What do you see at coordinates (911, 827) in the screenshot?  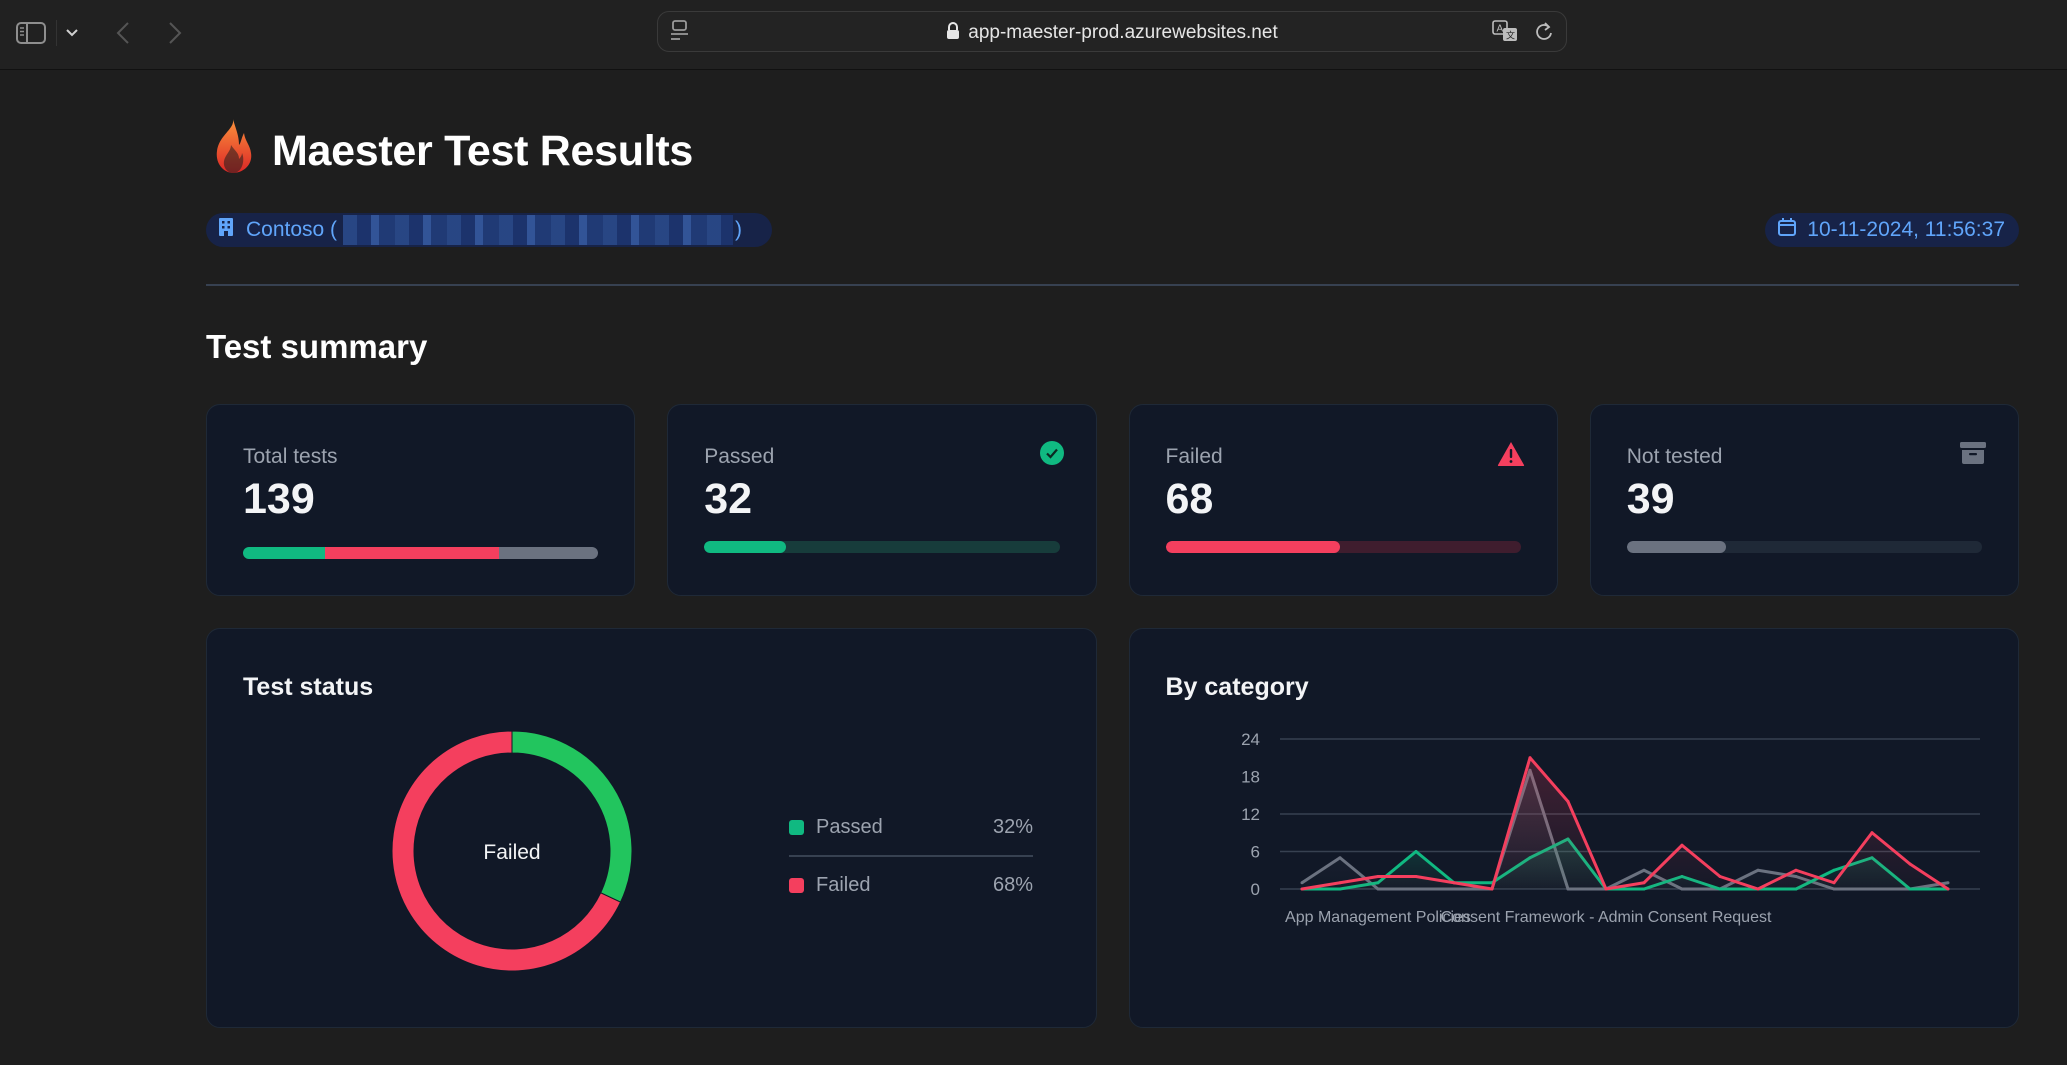 I see `legend-item-passed: Passed 32%` at bounding box center [911, 827].